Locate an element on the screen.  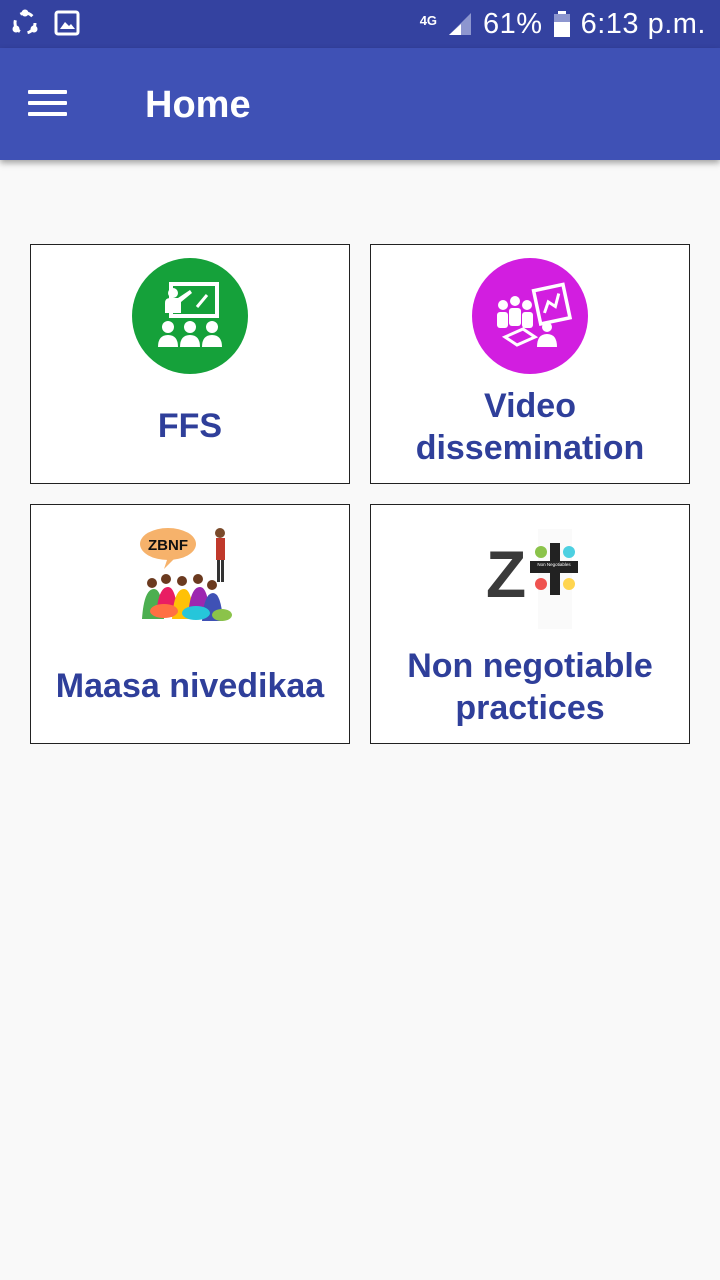
logo-text: Non Negotiables is located at coordinates (554, 564).